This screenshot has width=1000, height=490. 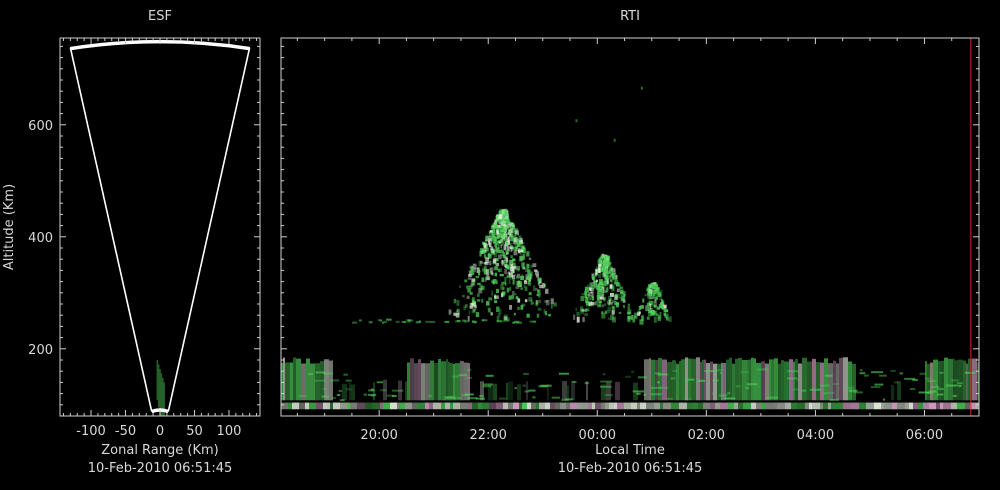 What do you see at coordinates (160, 227) in the screenshot?
I see `esf-plot-area` at bounding box center [160, 227].